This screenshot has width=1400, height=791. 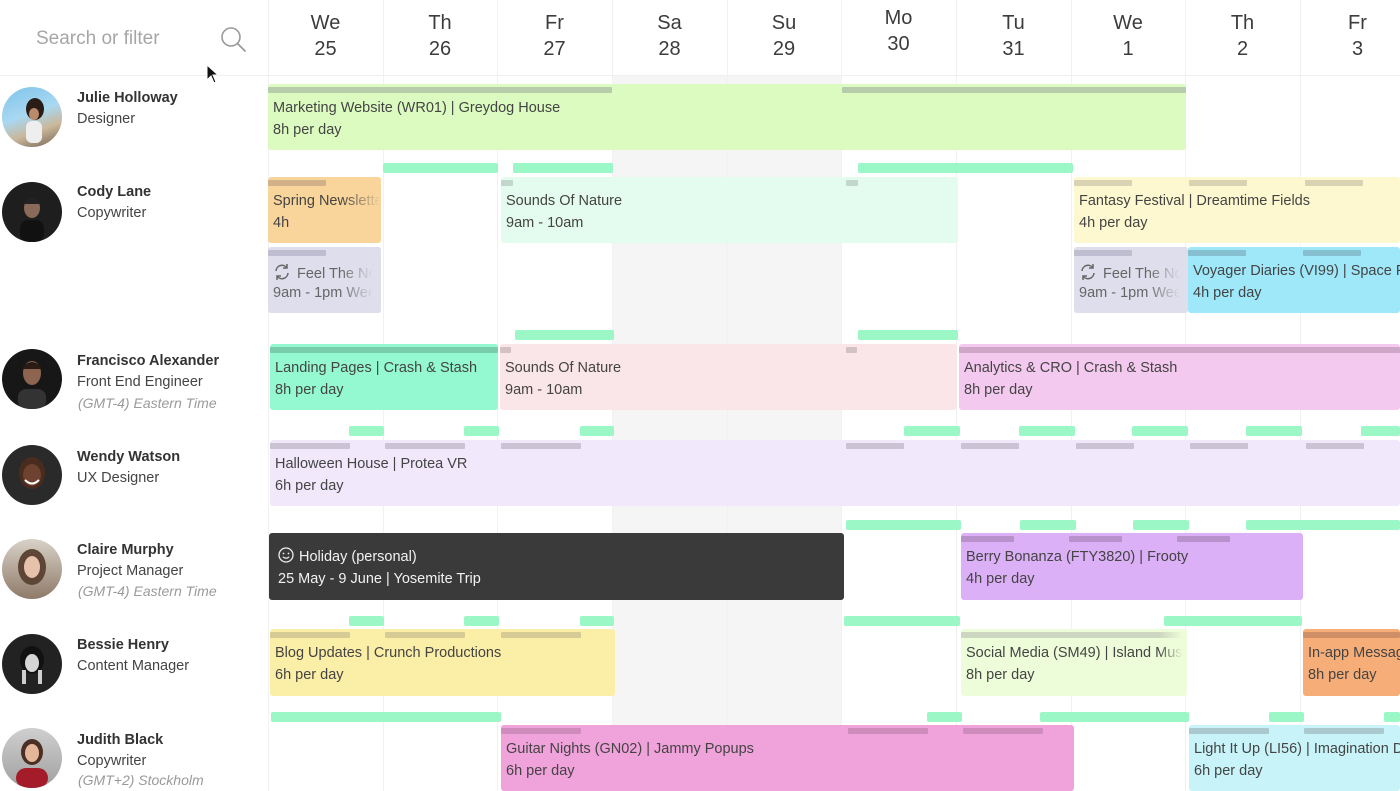 What do you see at coordinates (1013, 49) in the screenshot?
I see `day-number: 31` at bounding box center [1013, 49].